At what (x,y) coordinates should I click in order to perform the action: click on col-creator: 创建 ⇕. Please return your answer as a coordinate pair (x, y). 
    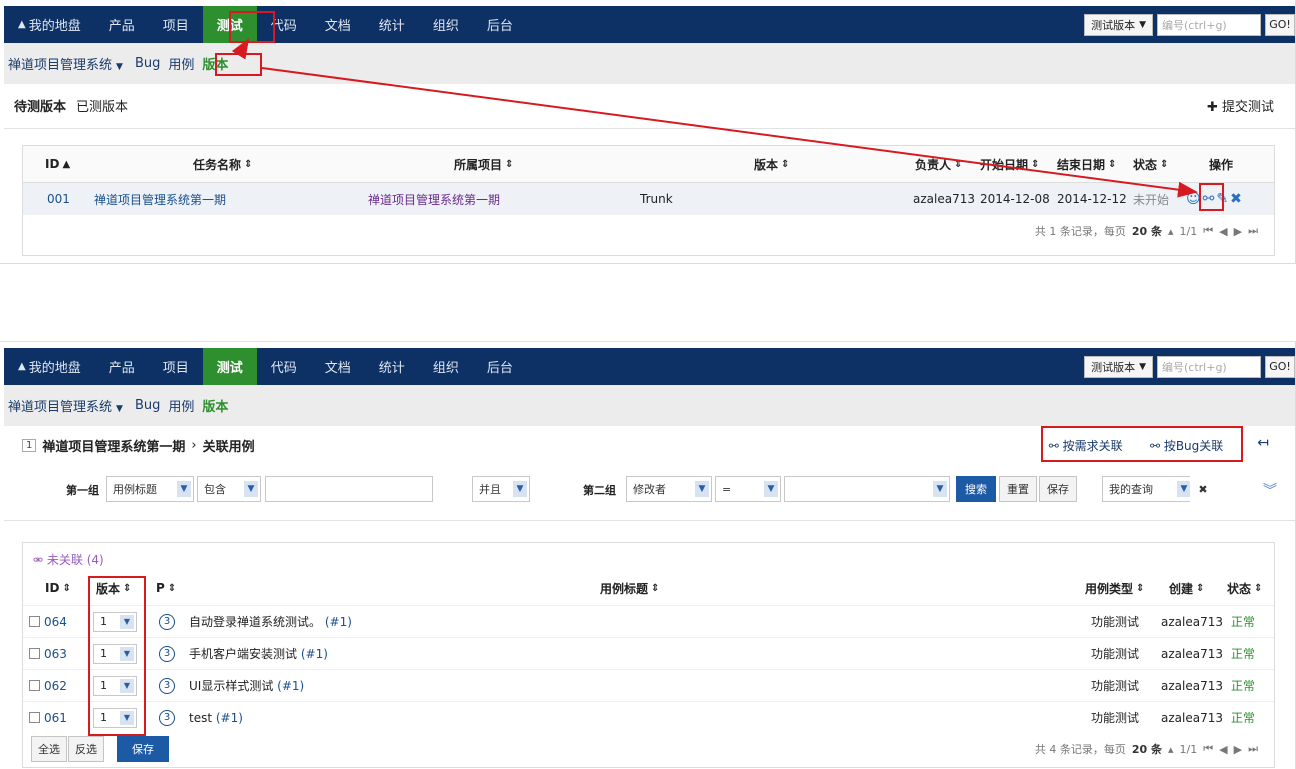
    Looking at the image, I should click on (1186, 588).